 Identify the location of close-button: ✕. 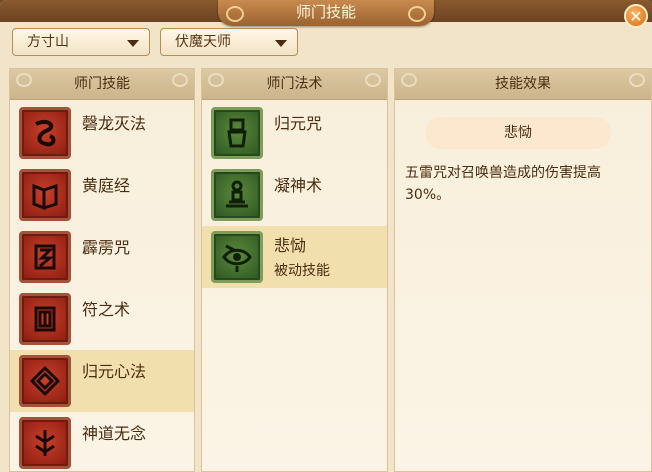
(636, 16).